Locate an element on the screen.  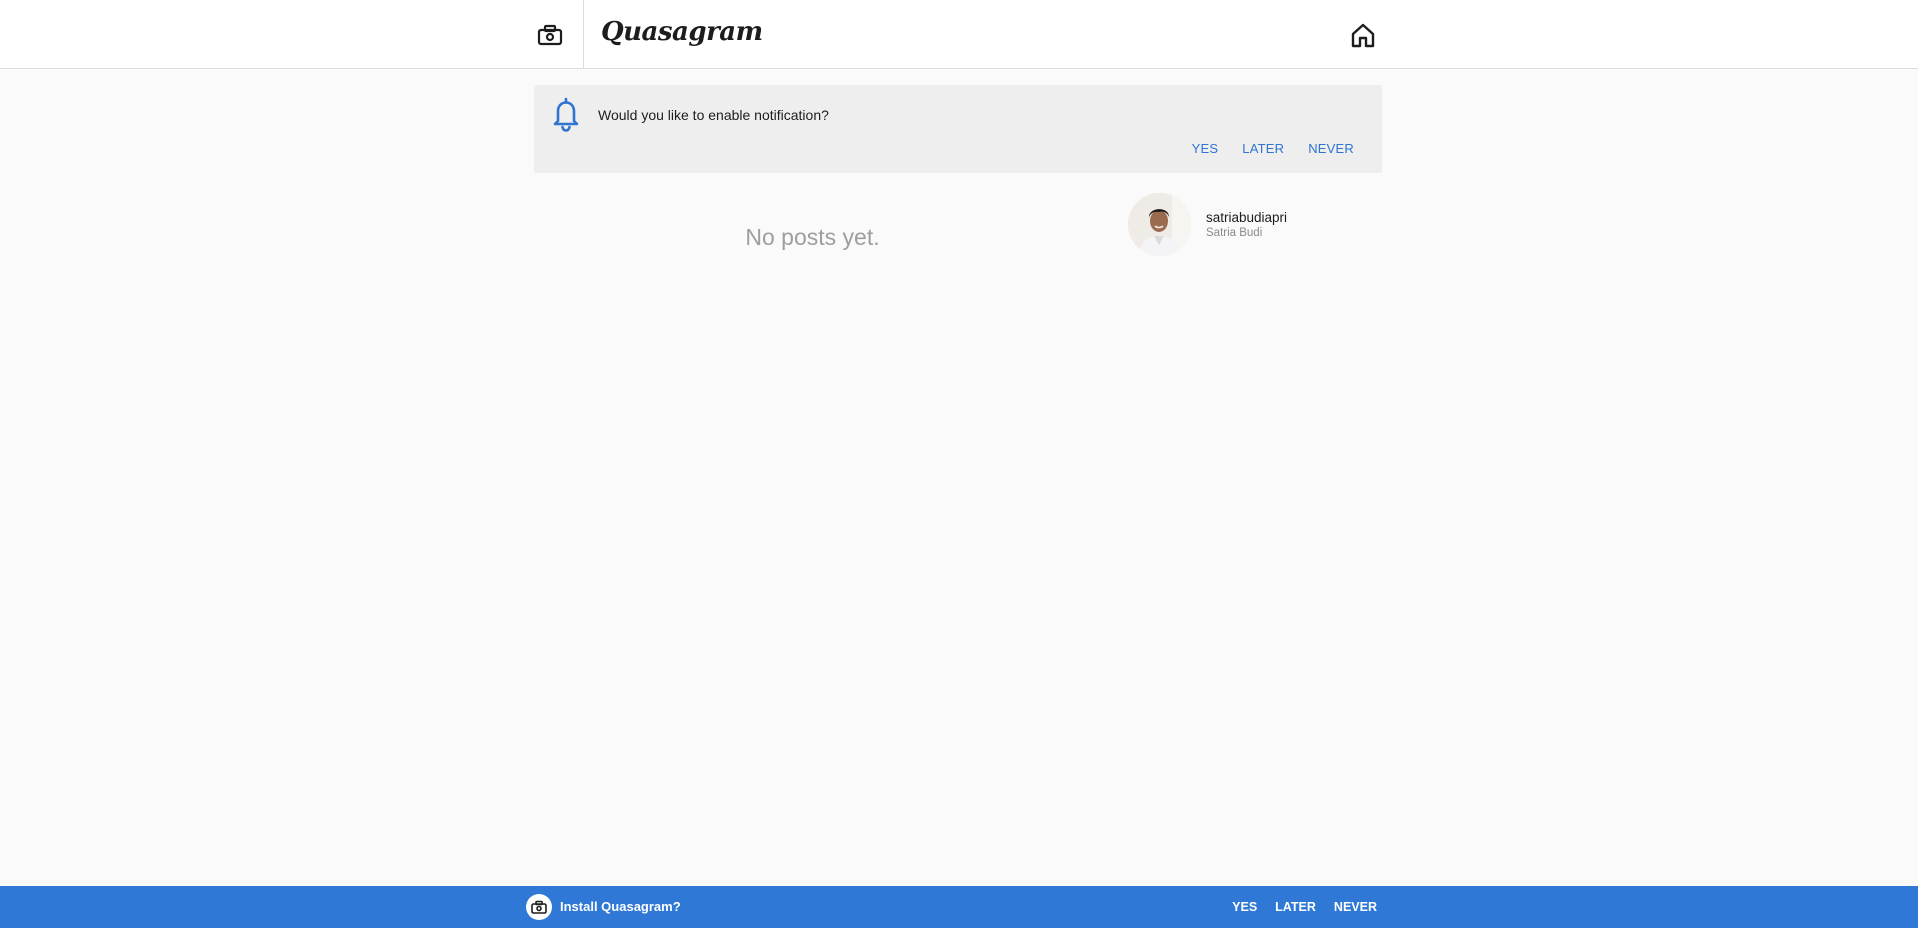
bell-icon is located at coordinates (566, 114).